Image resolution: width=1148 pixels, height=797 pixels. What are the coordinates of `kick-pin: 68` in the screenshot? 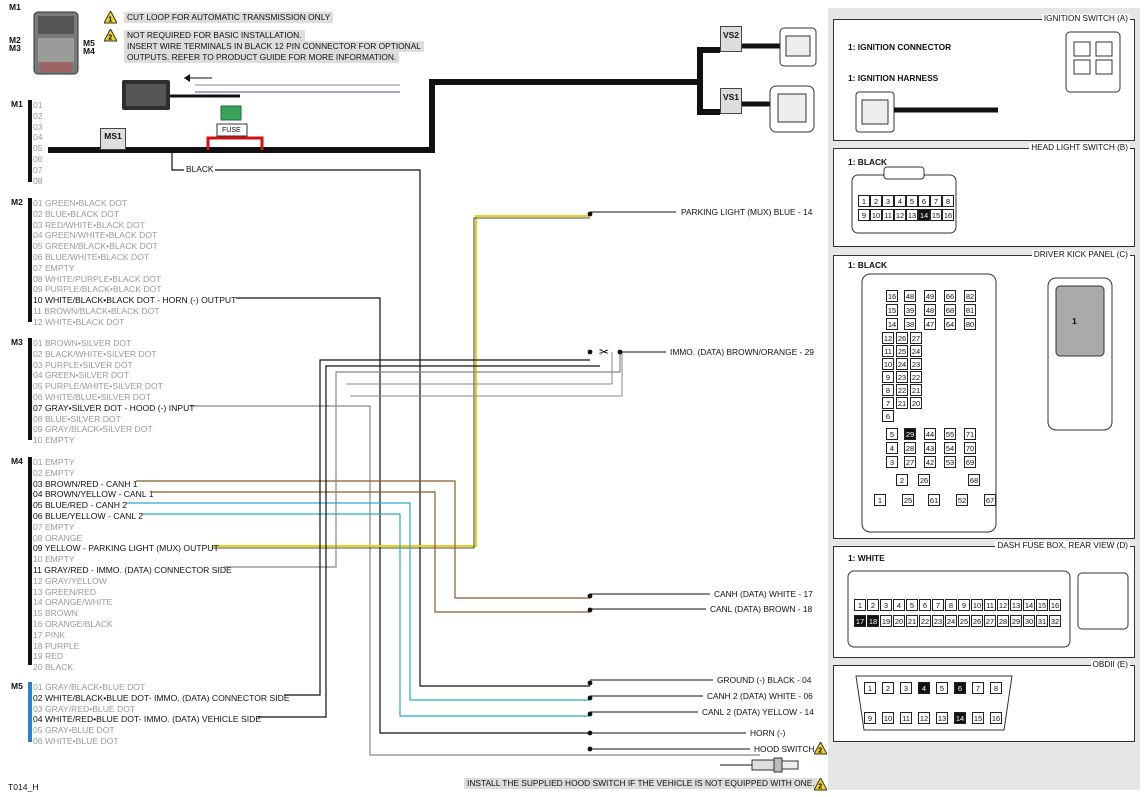 It's located at (974, 480).